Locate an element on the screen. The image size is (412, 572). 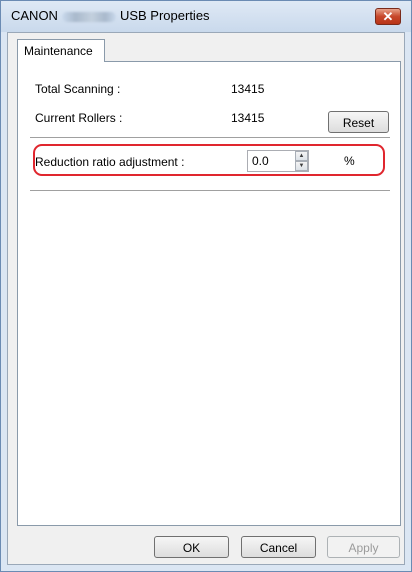
title-bar: CANON USB Properties ✕ is located at coordinates (206, 16).